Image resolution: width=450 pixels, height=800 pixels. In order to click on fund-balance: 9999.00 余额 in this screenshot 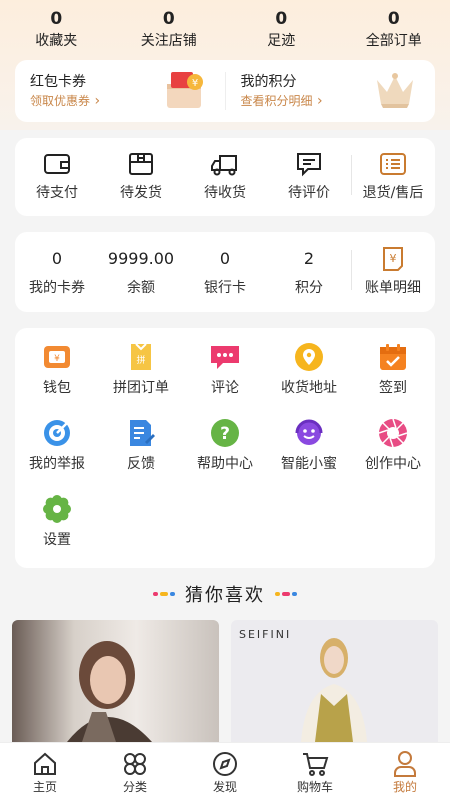, I will do `click(141, 272)`.